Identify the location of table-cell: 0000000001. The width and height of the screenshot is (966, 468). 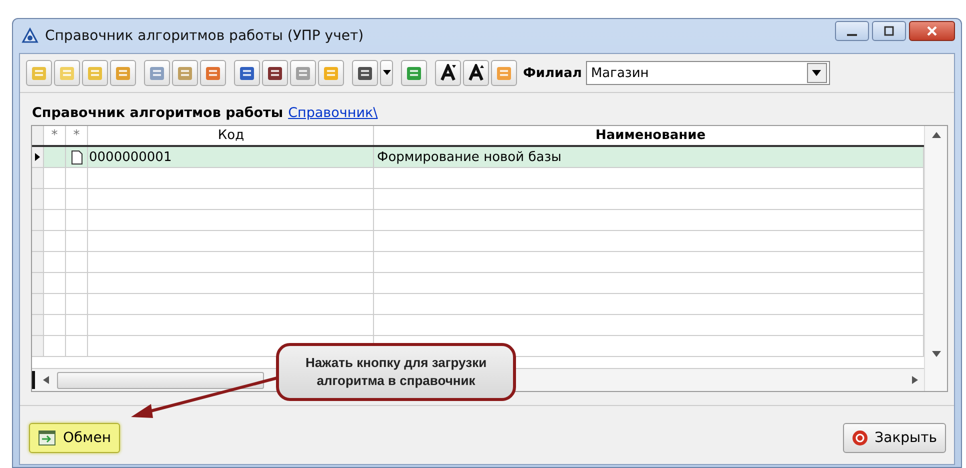
(231, 157).